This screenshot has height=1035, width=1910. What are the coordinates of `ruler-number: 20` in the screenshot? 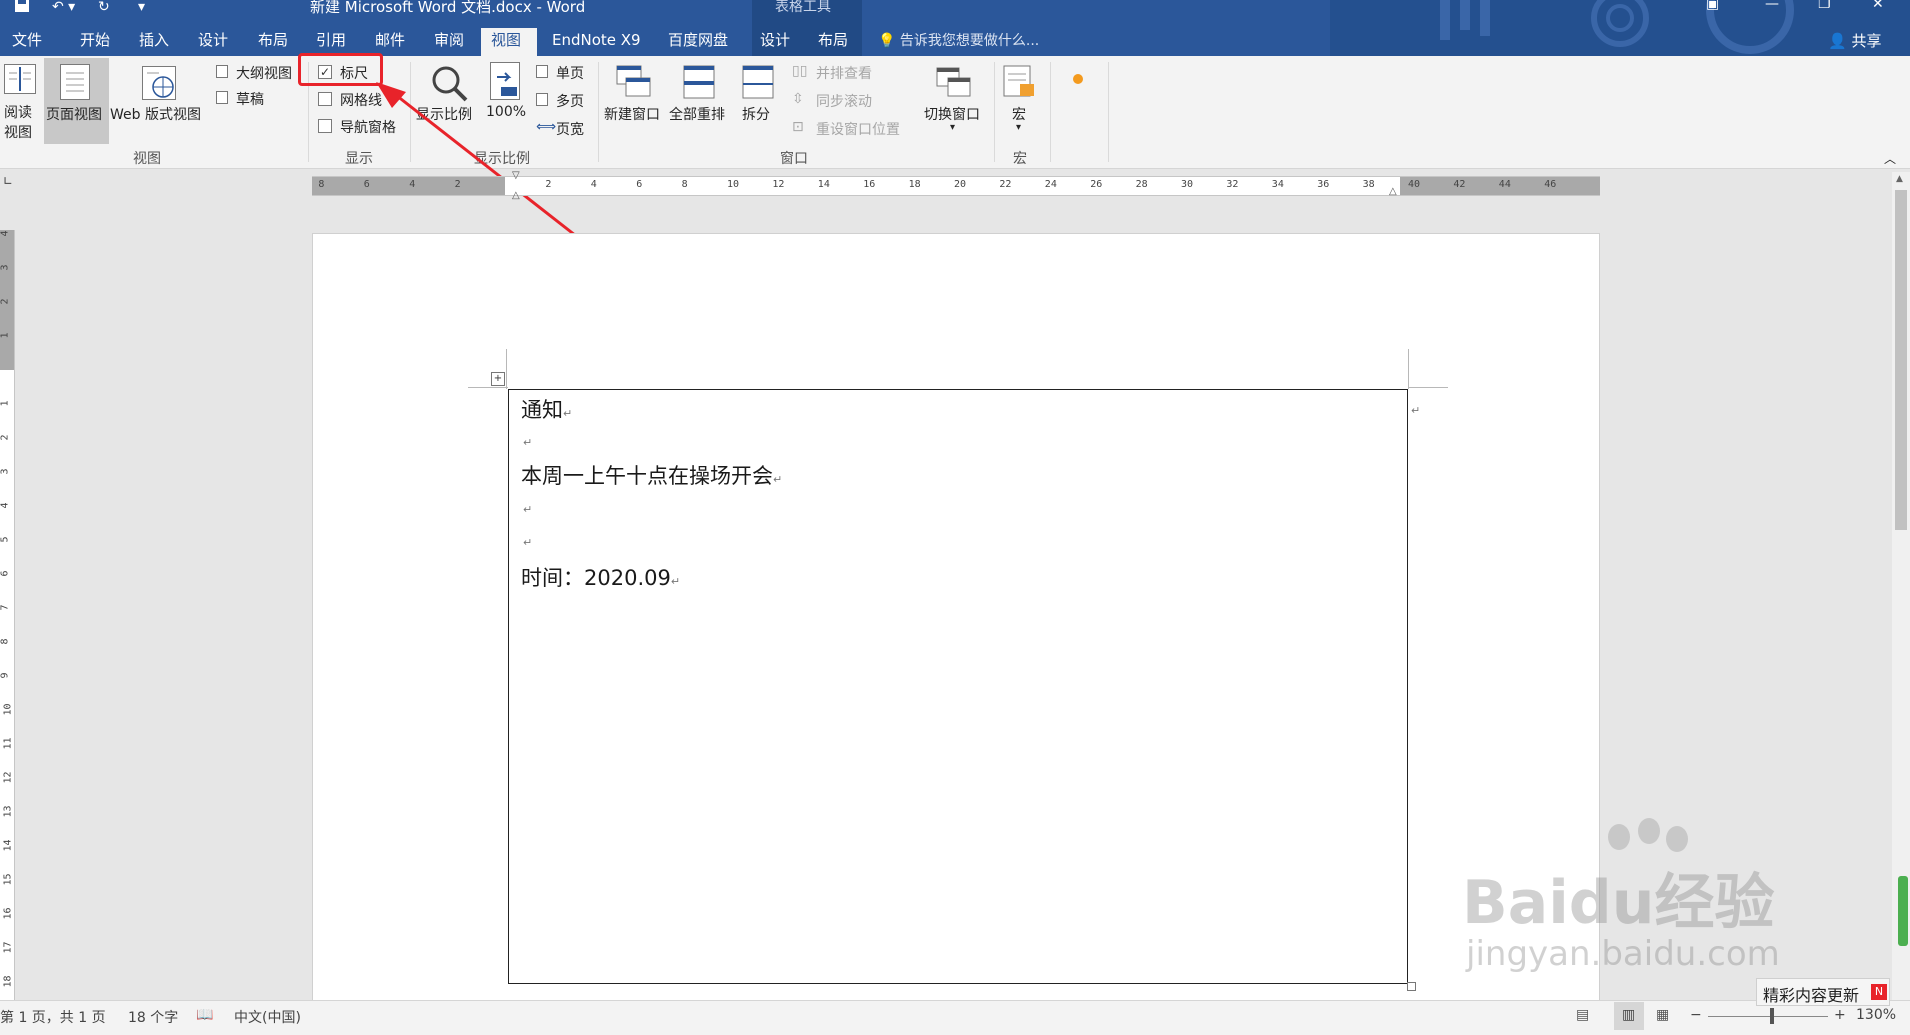 It's located at (960, 184).